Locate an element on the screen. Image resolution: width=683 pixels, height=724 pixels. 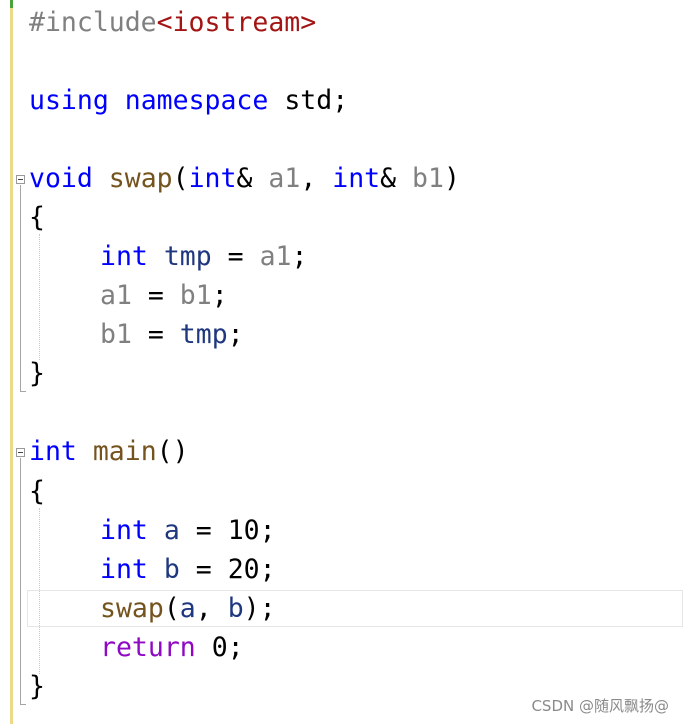
saved-change-marker is located at coordinates (11, 4).